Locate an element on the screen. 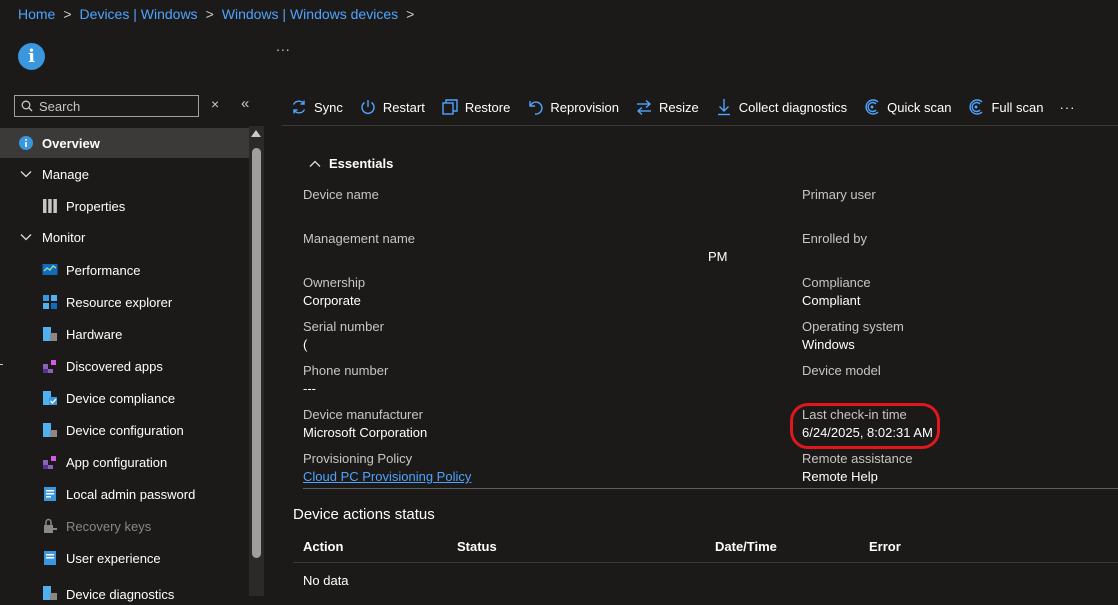  quick-scan-label: Quick scan is located at coordinates (919, 107).